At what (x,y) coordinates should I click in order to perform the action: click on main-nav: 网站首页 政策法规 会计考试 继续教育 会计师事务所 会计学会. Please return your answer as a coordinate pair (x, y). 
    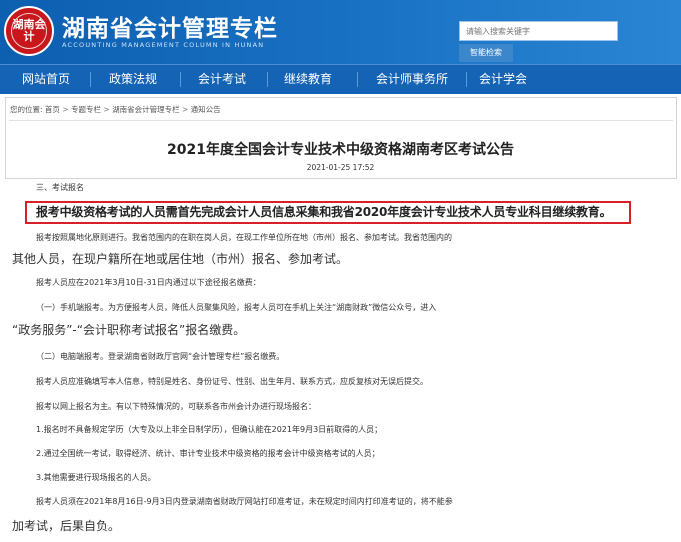
    Looking at the image, I should click on (340, 79).